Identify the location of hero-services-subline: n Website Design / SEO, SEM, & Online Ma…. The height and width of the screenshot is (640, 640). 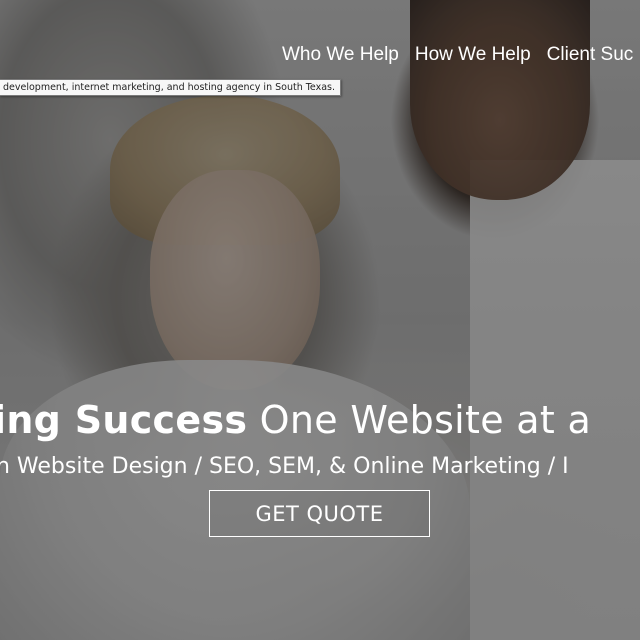
(284, 466).